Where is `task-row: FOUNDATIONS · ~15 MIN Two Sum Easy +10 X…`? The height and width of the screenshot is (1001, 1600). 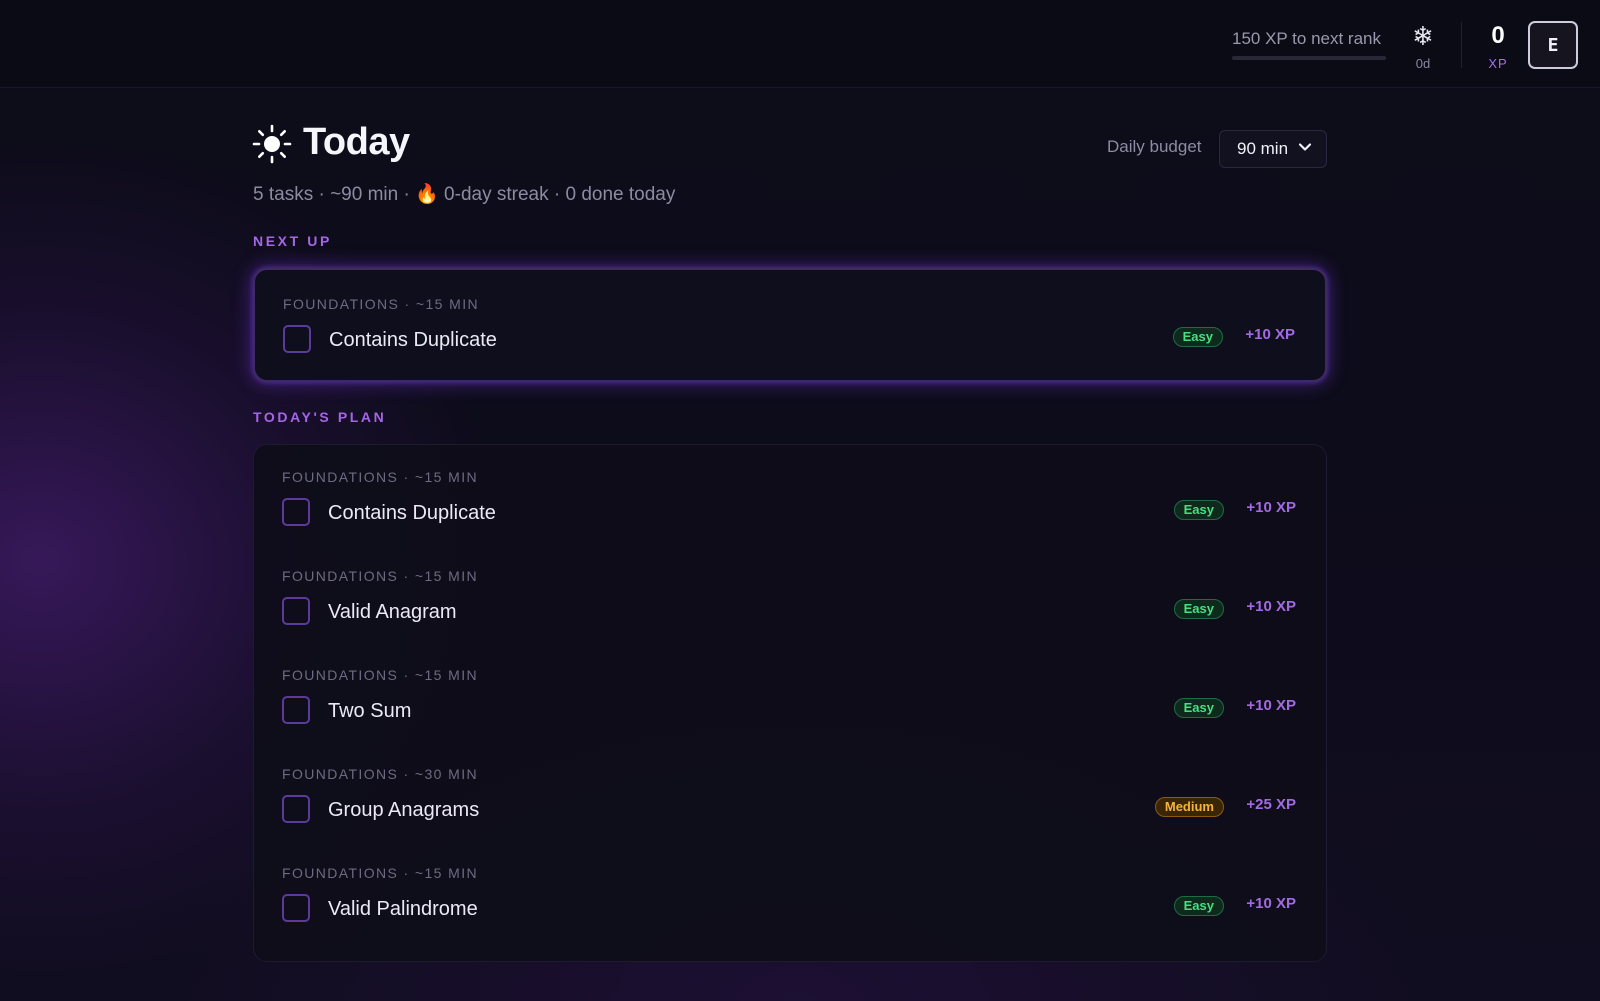 task-row: FOUNDATIONS · ~15 MIN Two Sum Easy +10 X… is located at coordinates (790, 715).